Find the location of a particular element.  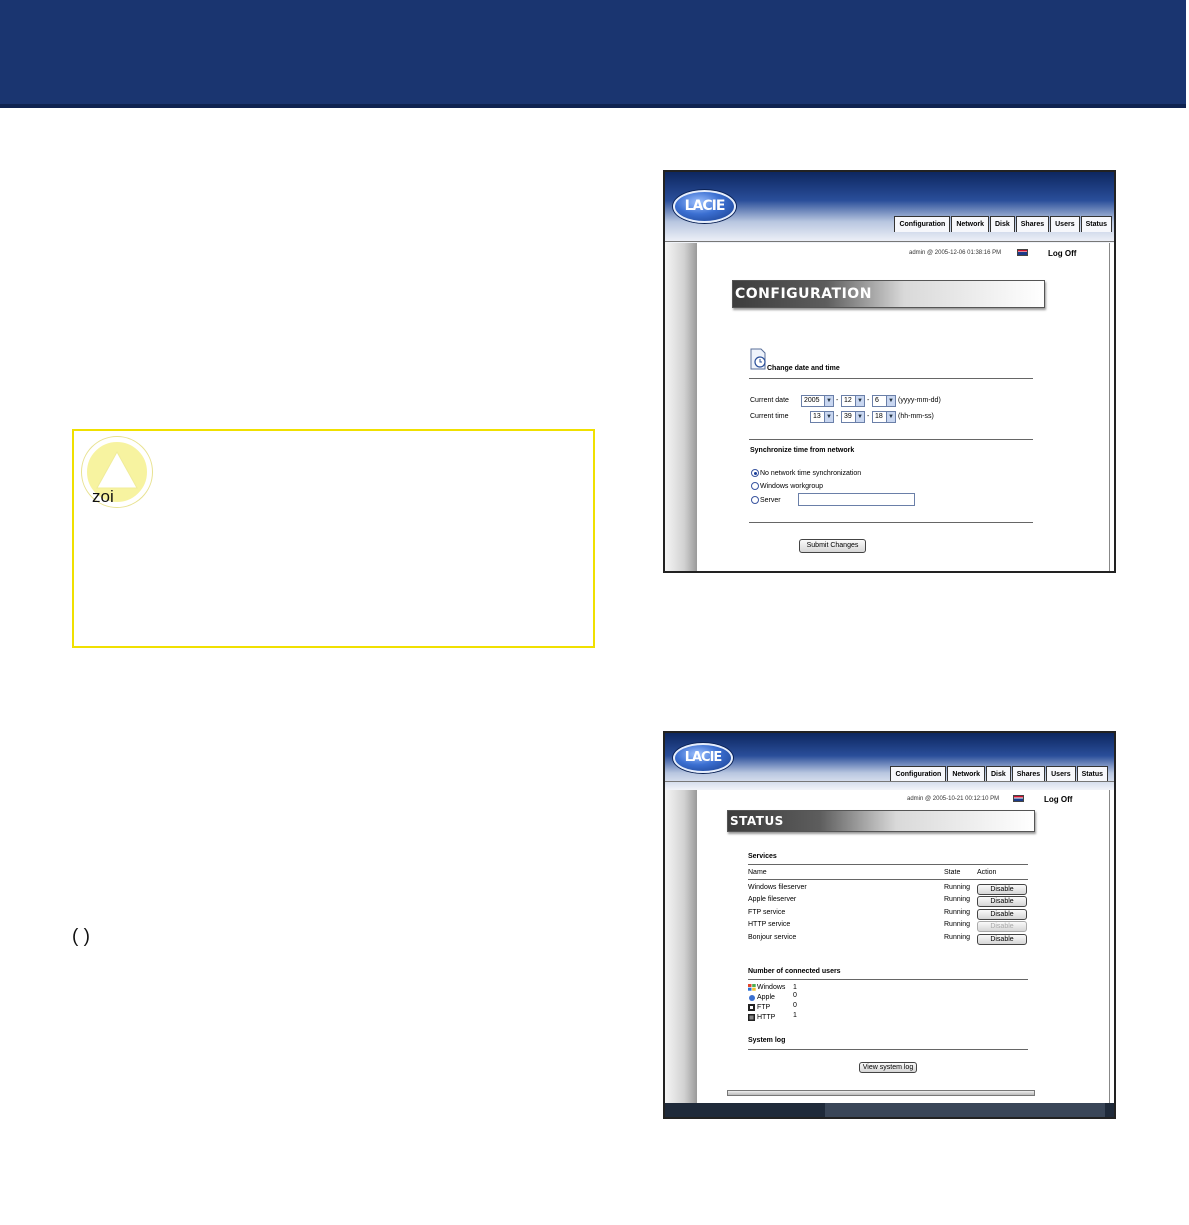

page-title: CONFIGURATION is located at coordinates (803, 294).